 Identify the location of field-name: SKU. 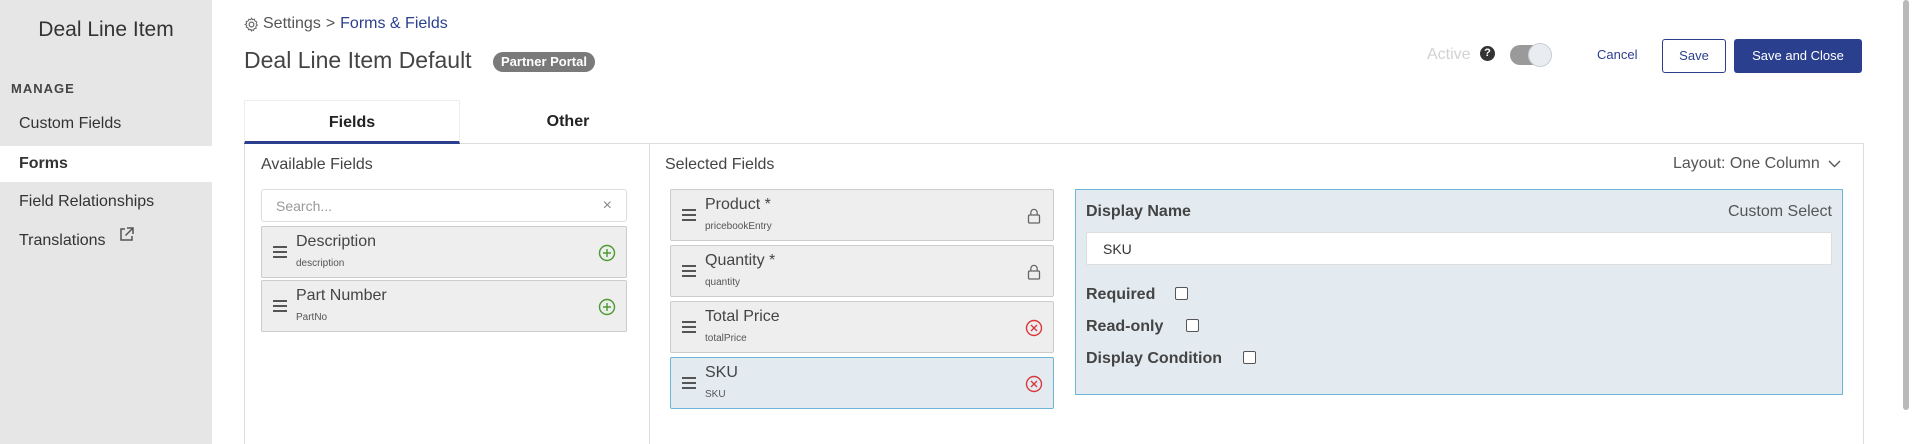
(721, 372).